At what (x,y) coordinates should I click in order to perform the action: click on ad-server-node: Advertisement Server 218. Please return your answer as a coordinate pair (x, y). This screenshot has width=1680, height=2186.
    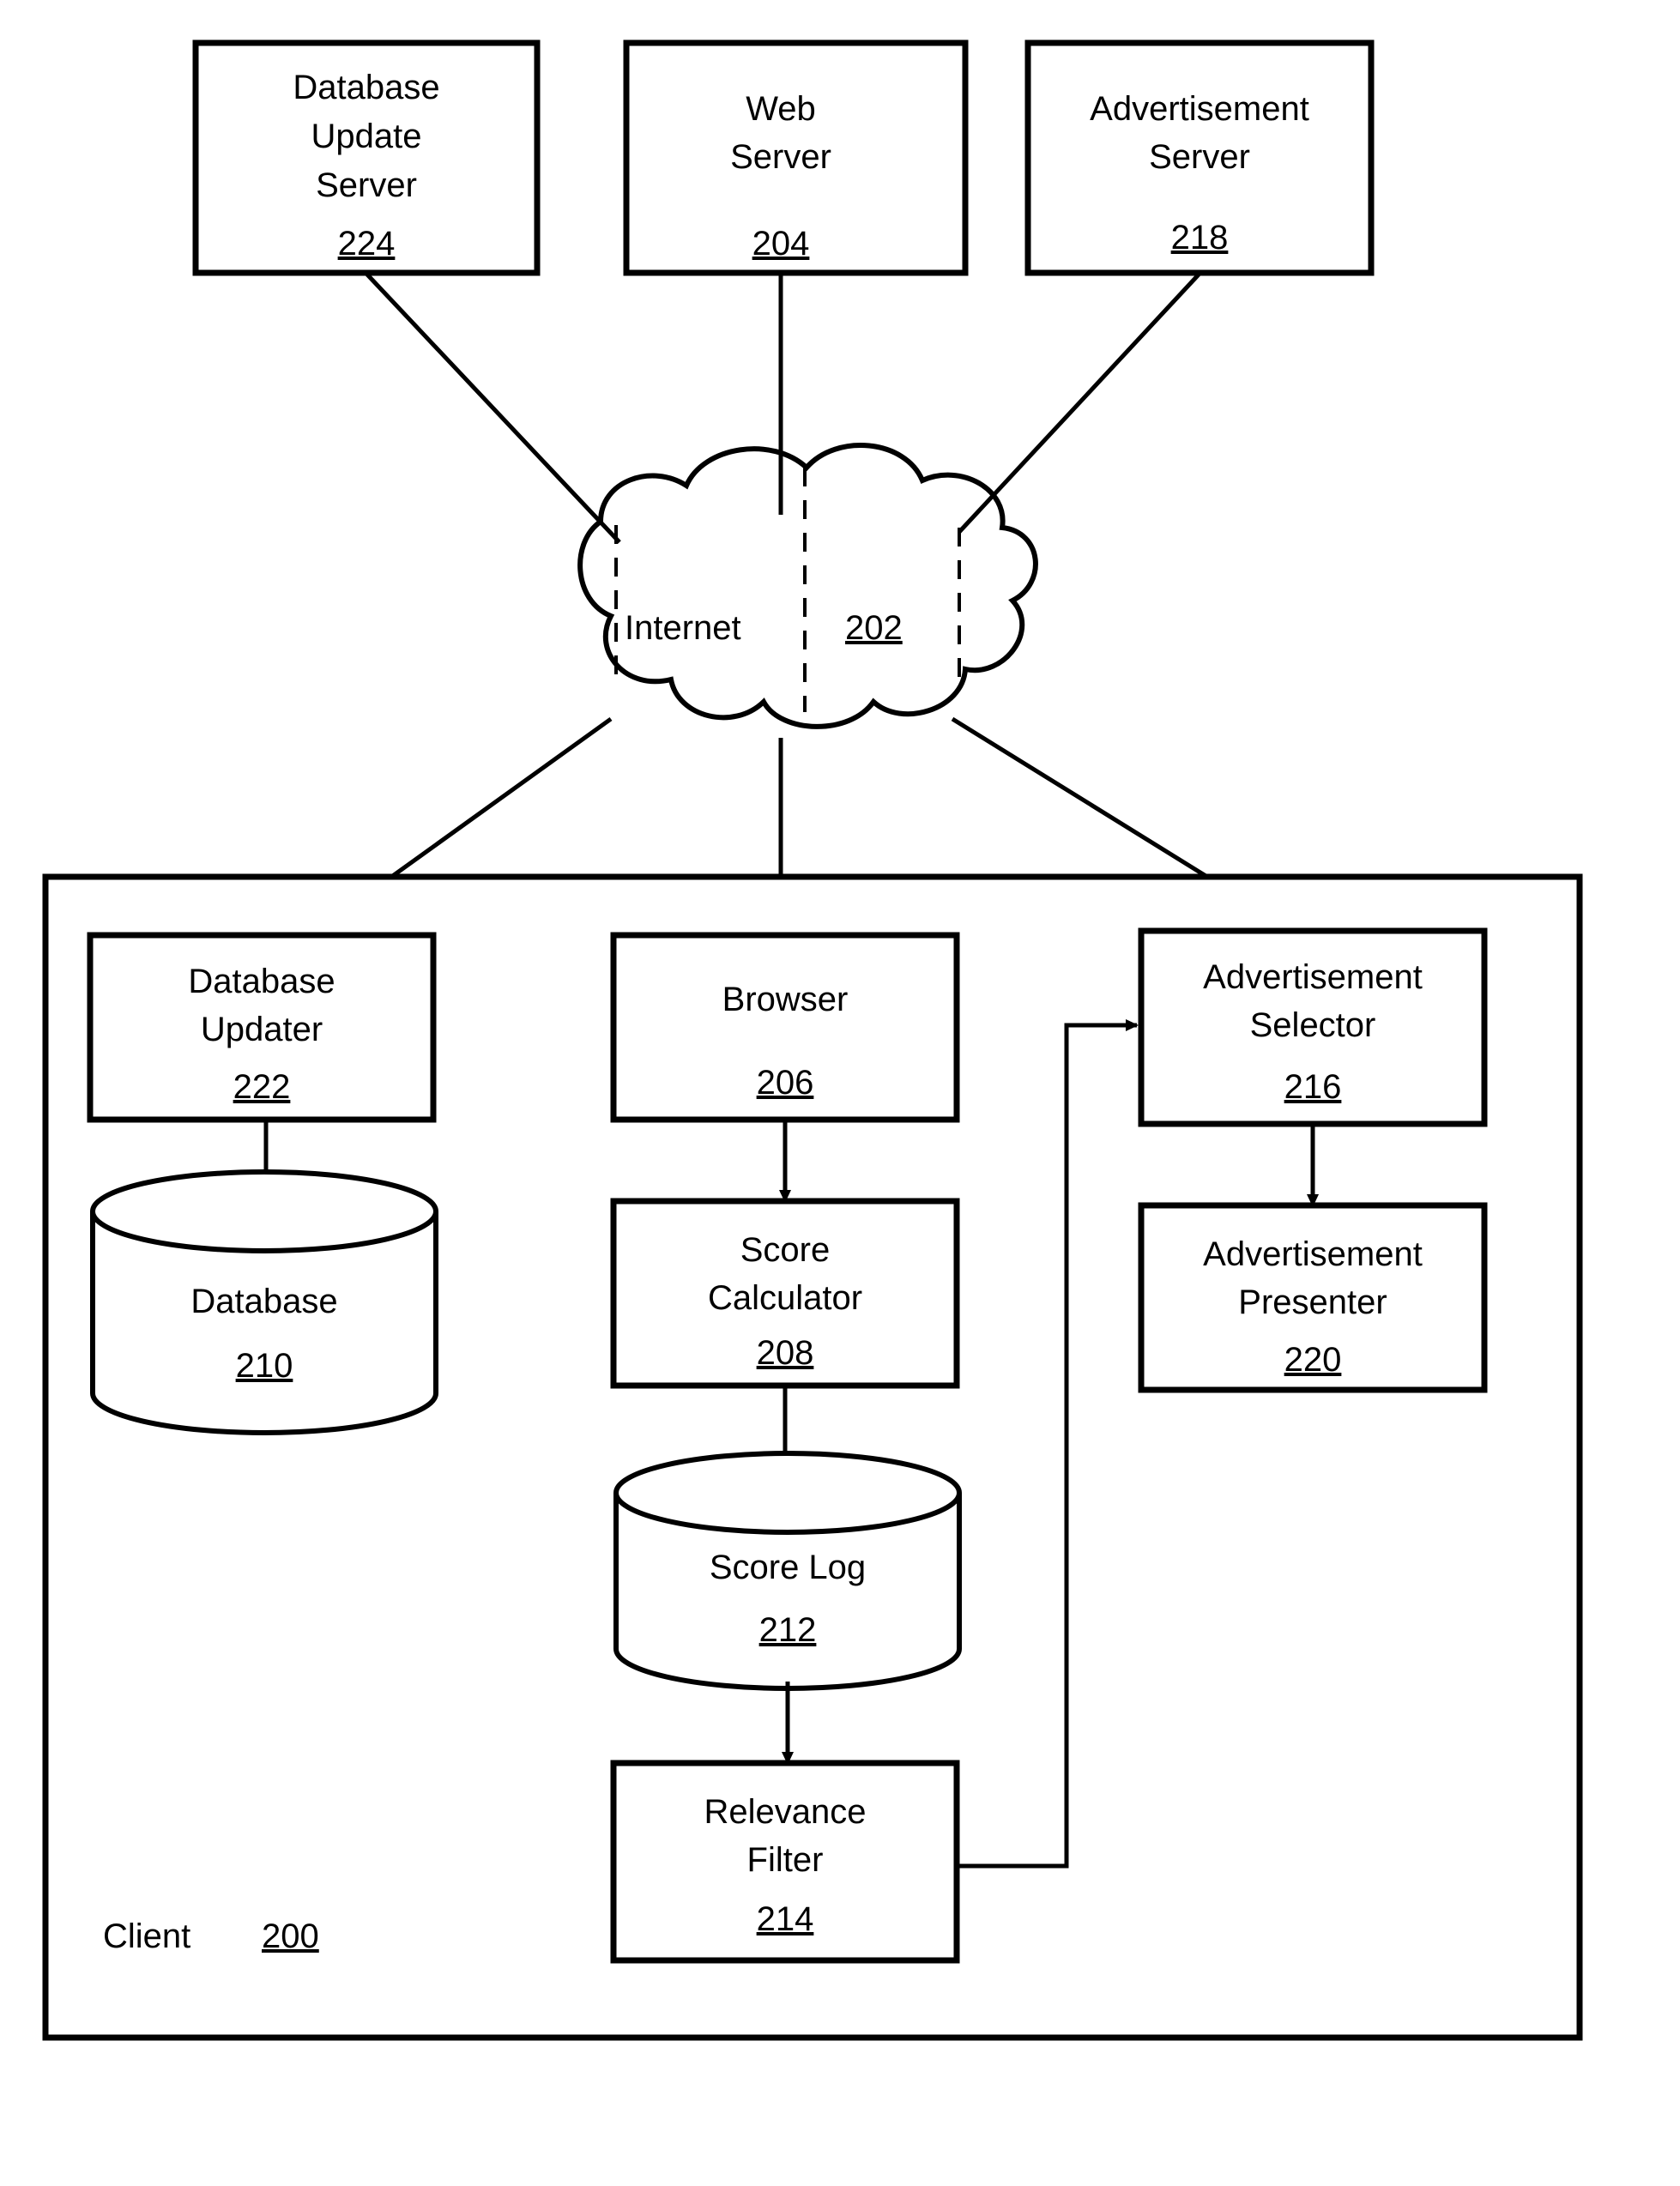
    Looking at the image, I should click on (1200, 157).